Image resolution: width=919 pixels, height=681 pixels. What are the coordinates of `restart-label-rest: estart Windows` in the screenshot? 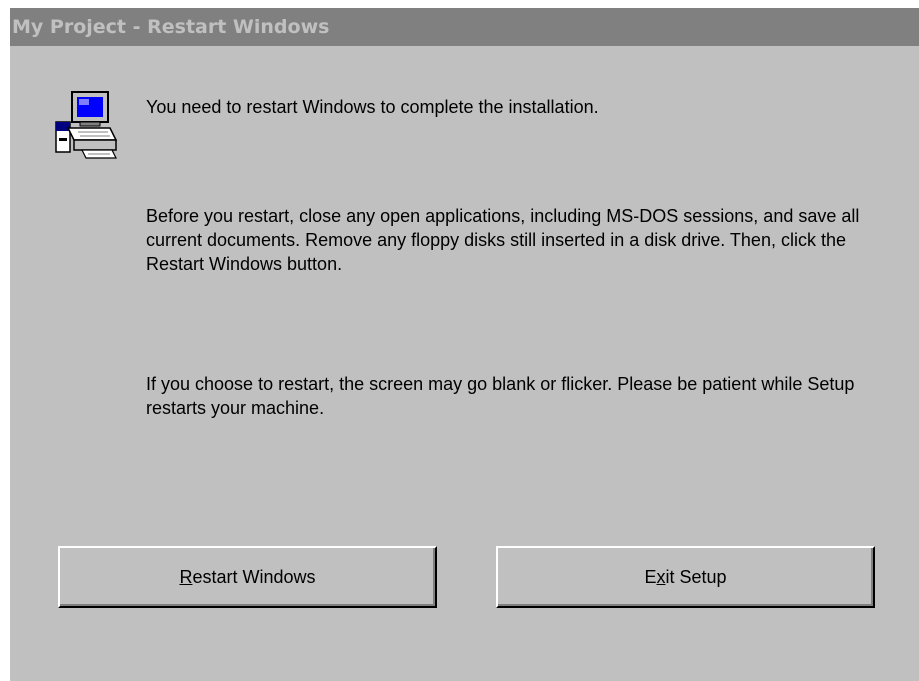 It's located at (254, 576).